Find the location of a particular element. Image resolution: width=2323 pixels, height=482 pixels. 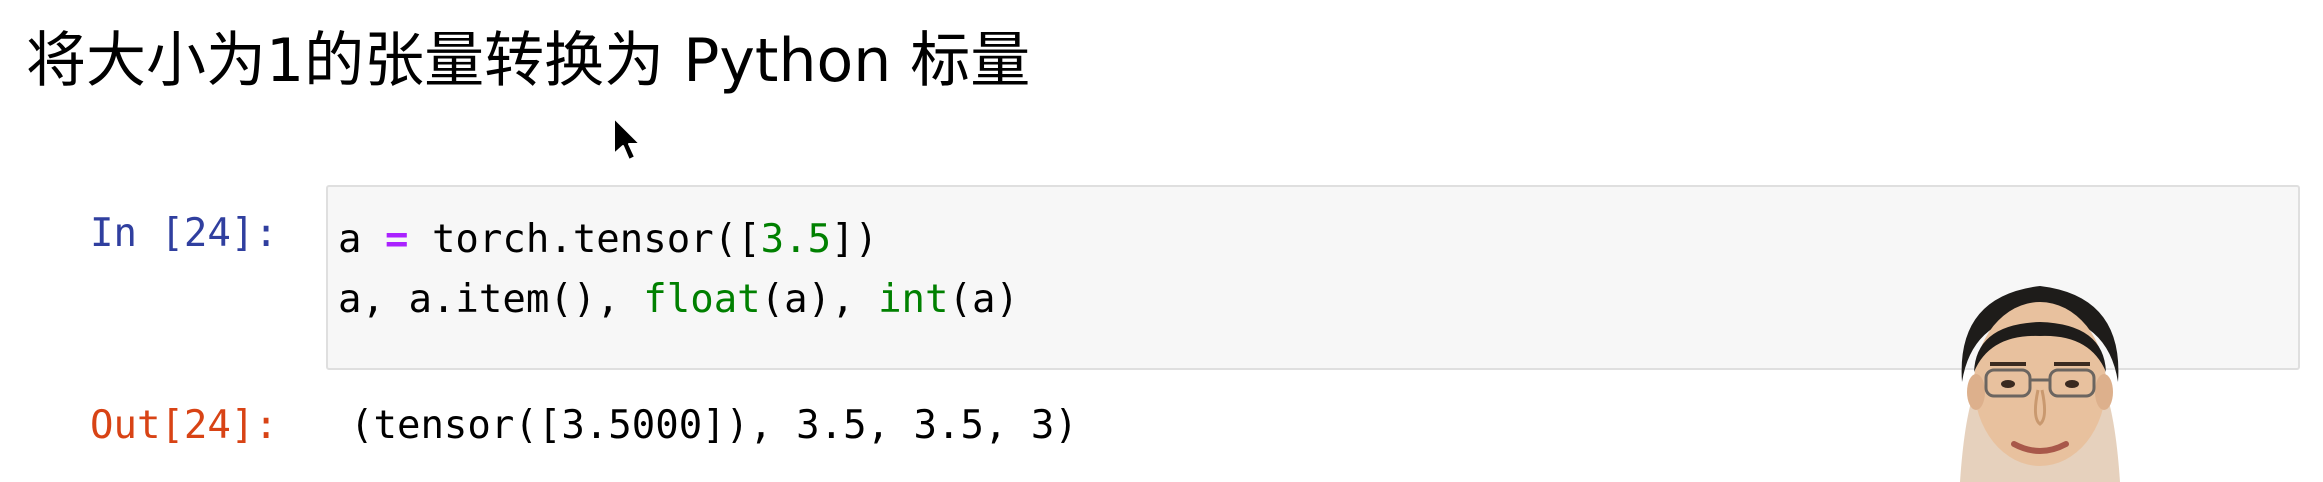

mouse-pointer-icon is located at coordinates (627, 139).